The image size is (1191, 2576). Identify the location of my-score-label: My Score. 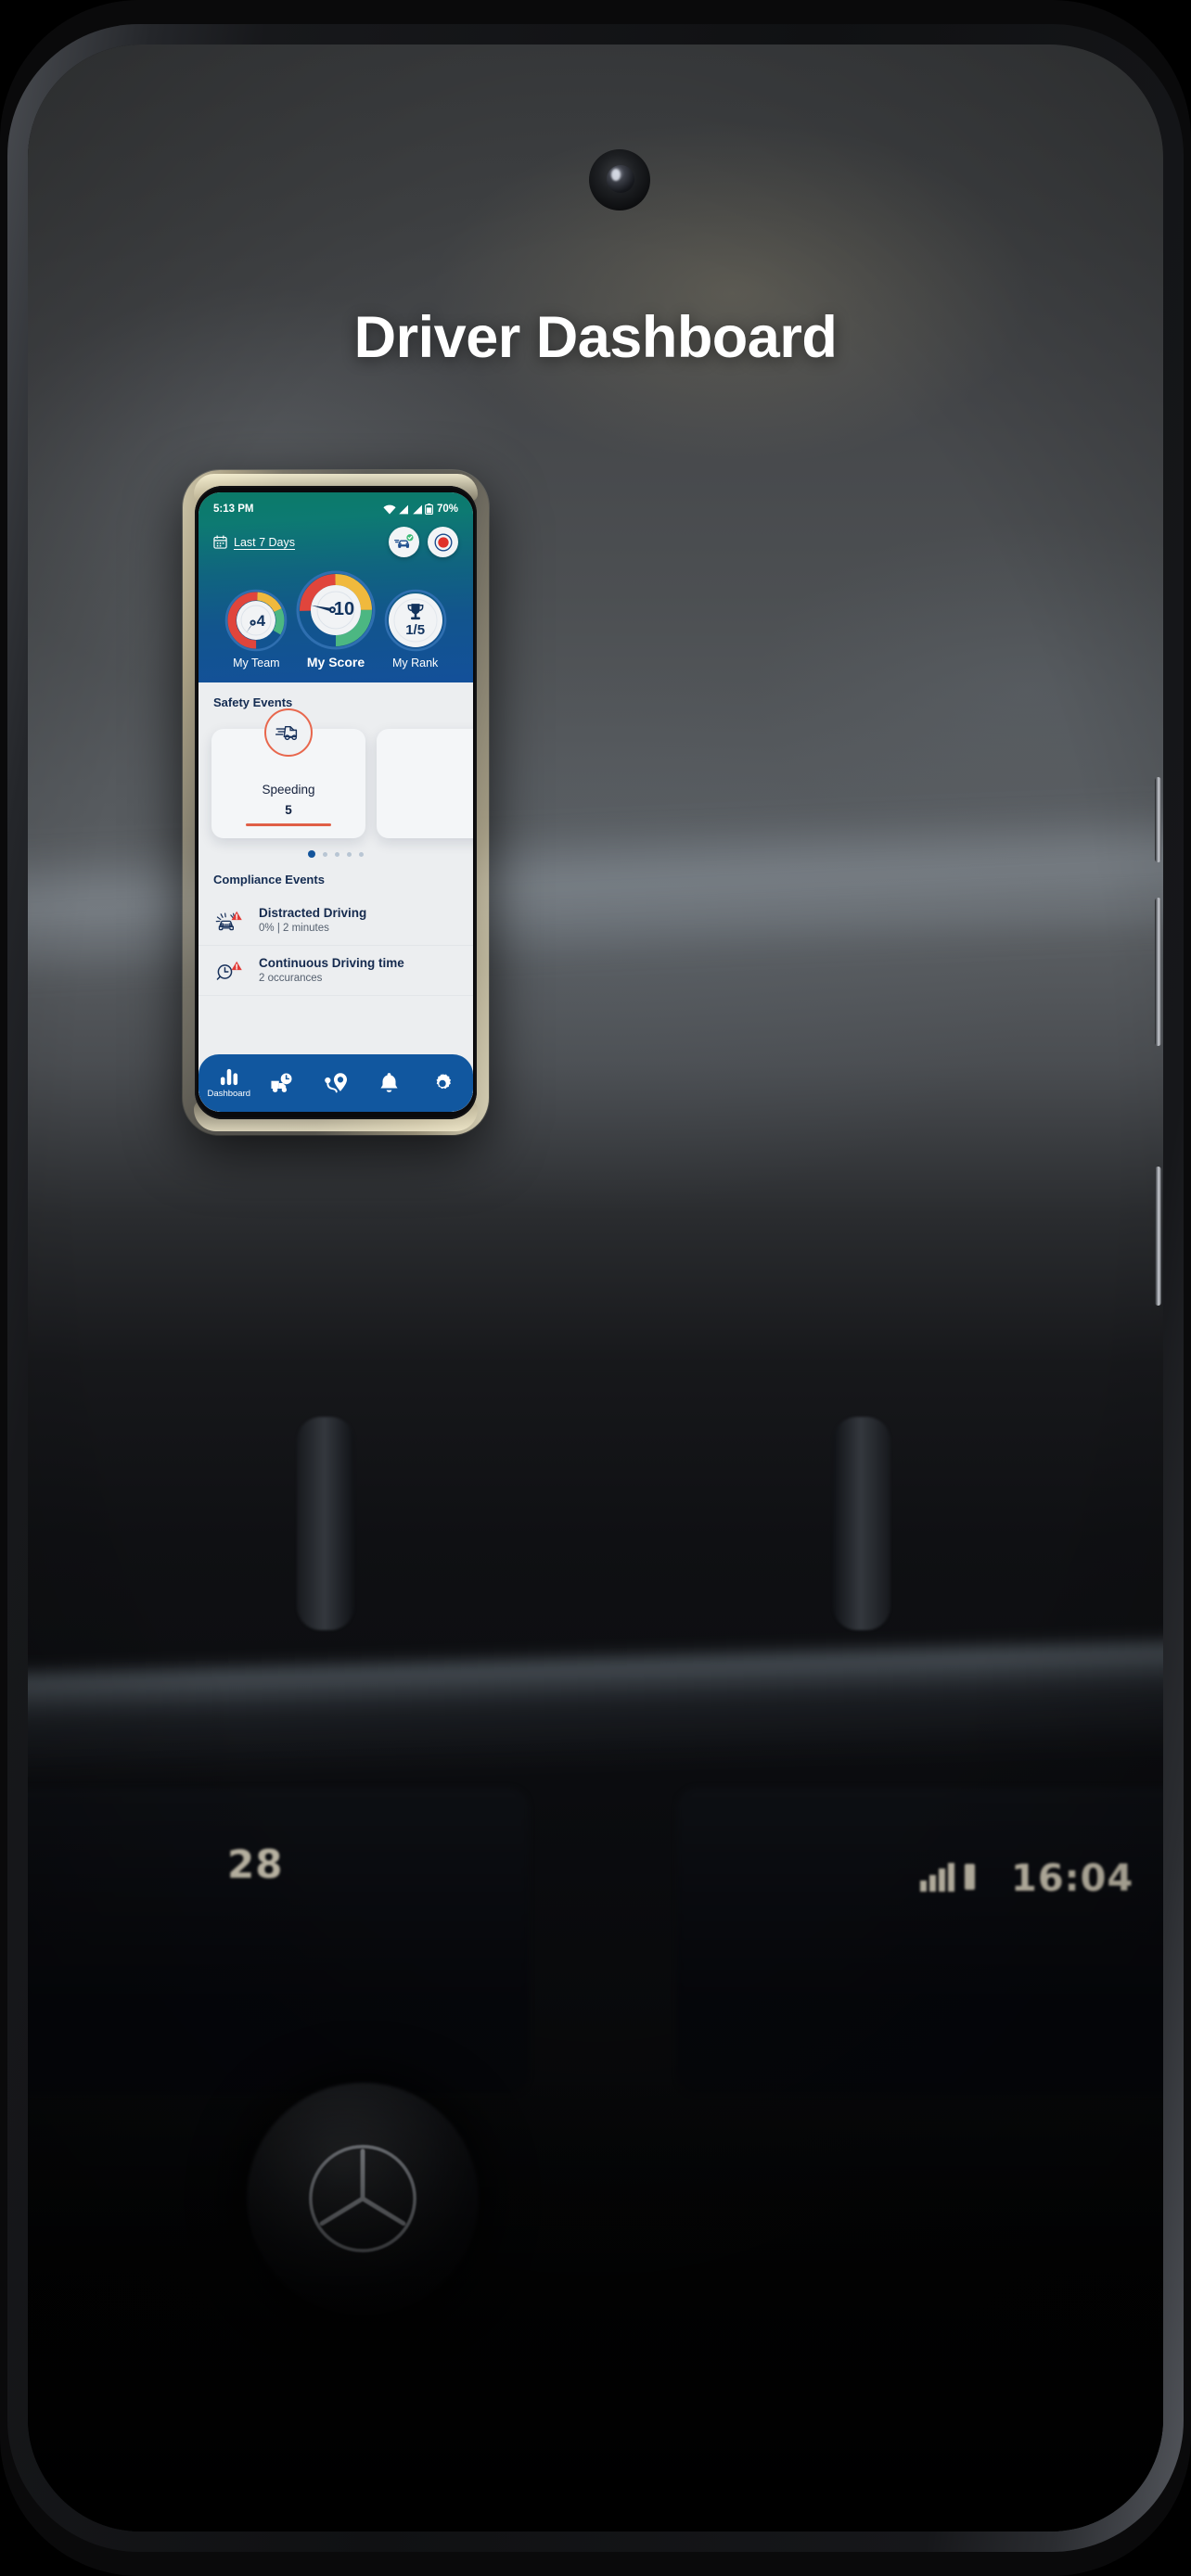
(335, 662).